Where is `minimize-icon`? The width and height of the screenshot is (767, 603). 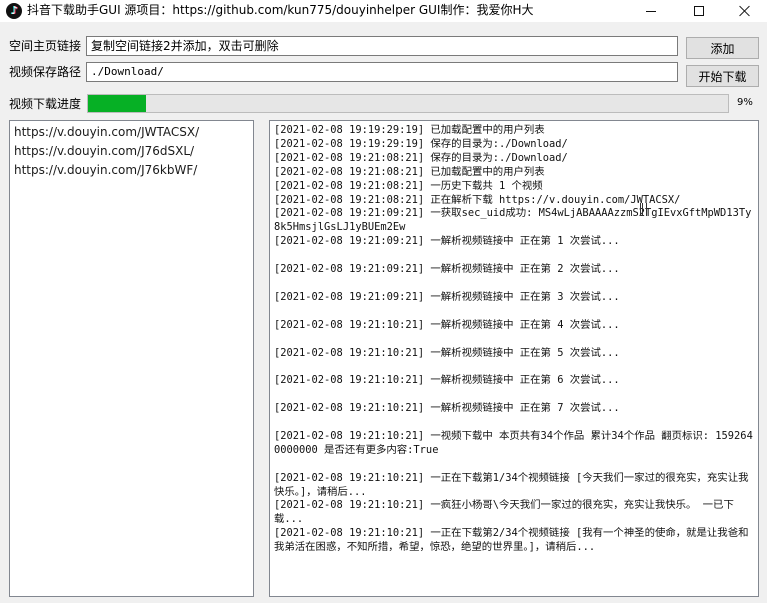
minimize-icon is located at coordinates (651, 11).